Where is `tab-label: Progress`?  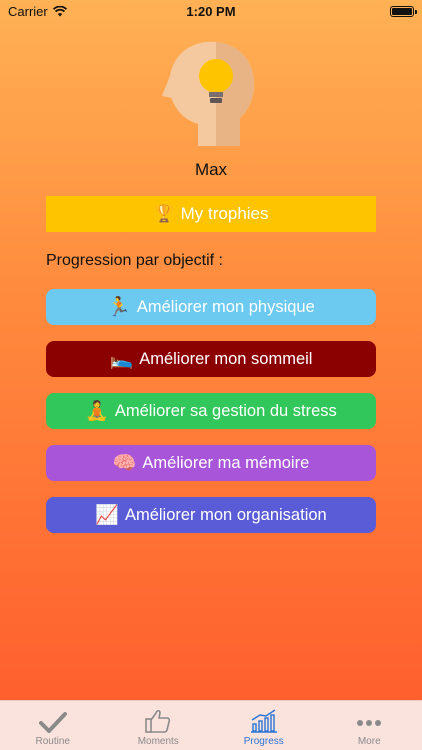 tab-label: Progress is located at coordinates (263, 741).